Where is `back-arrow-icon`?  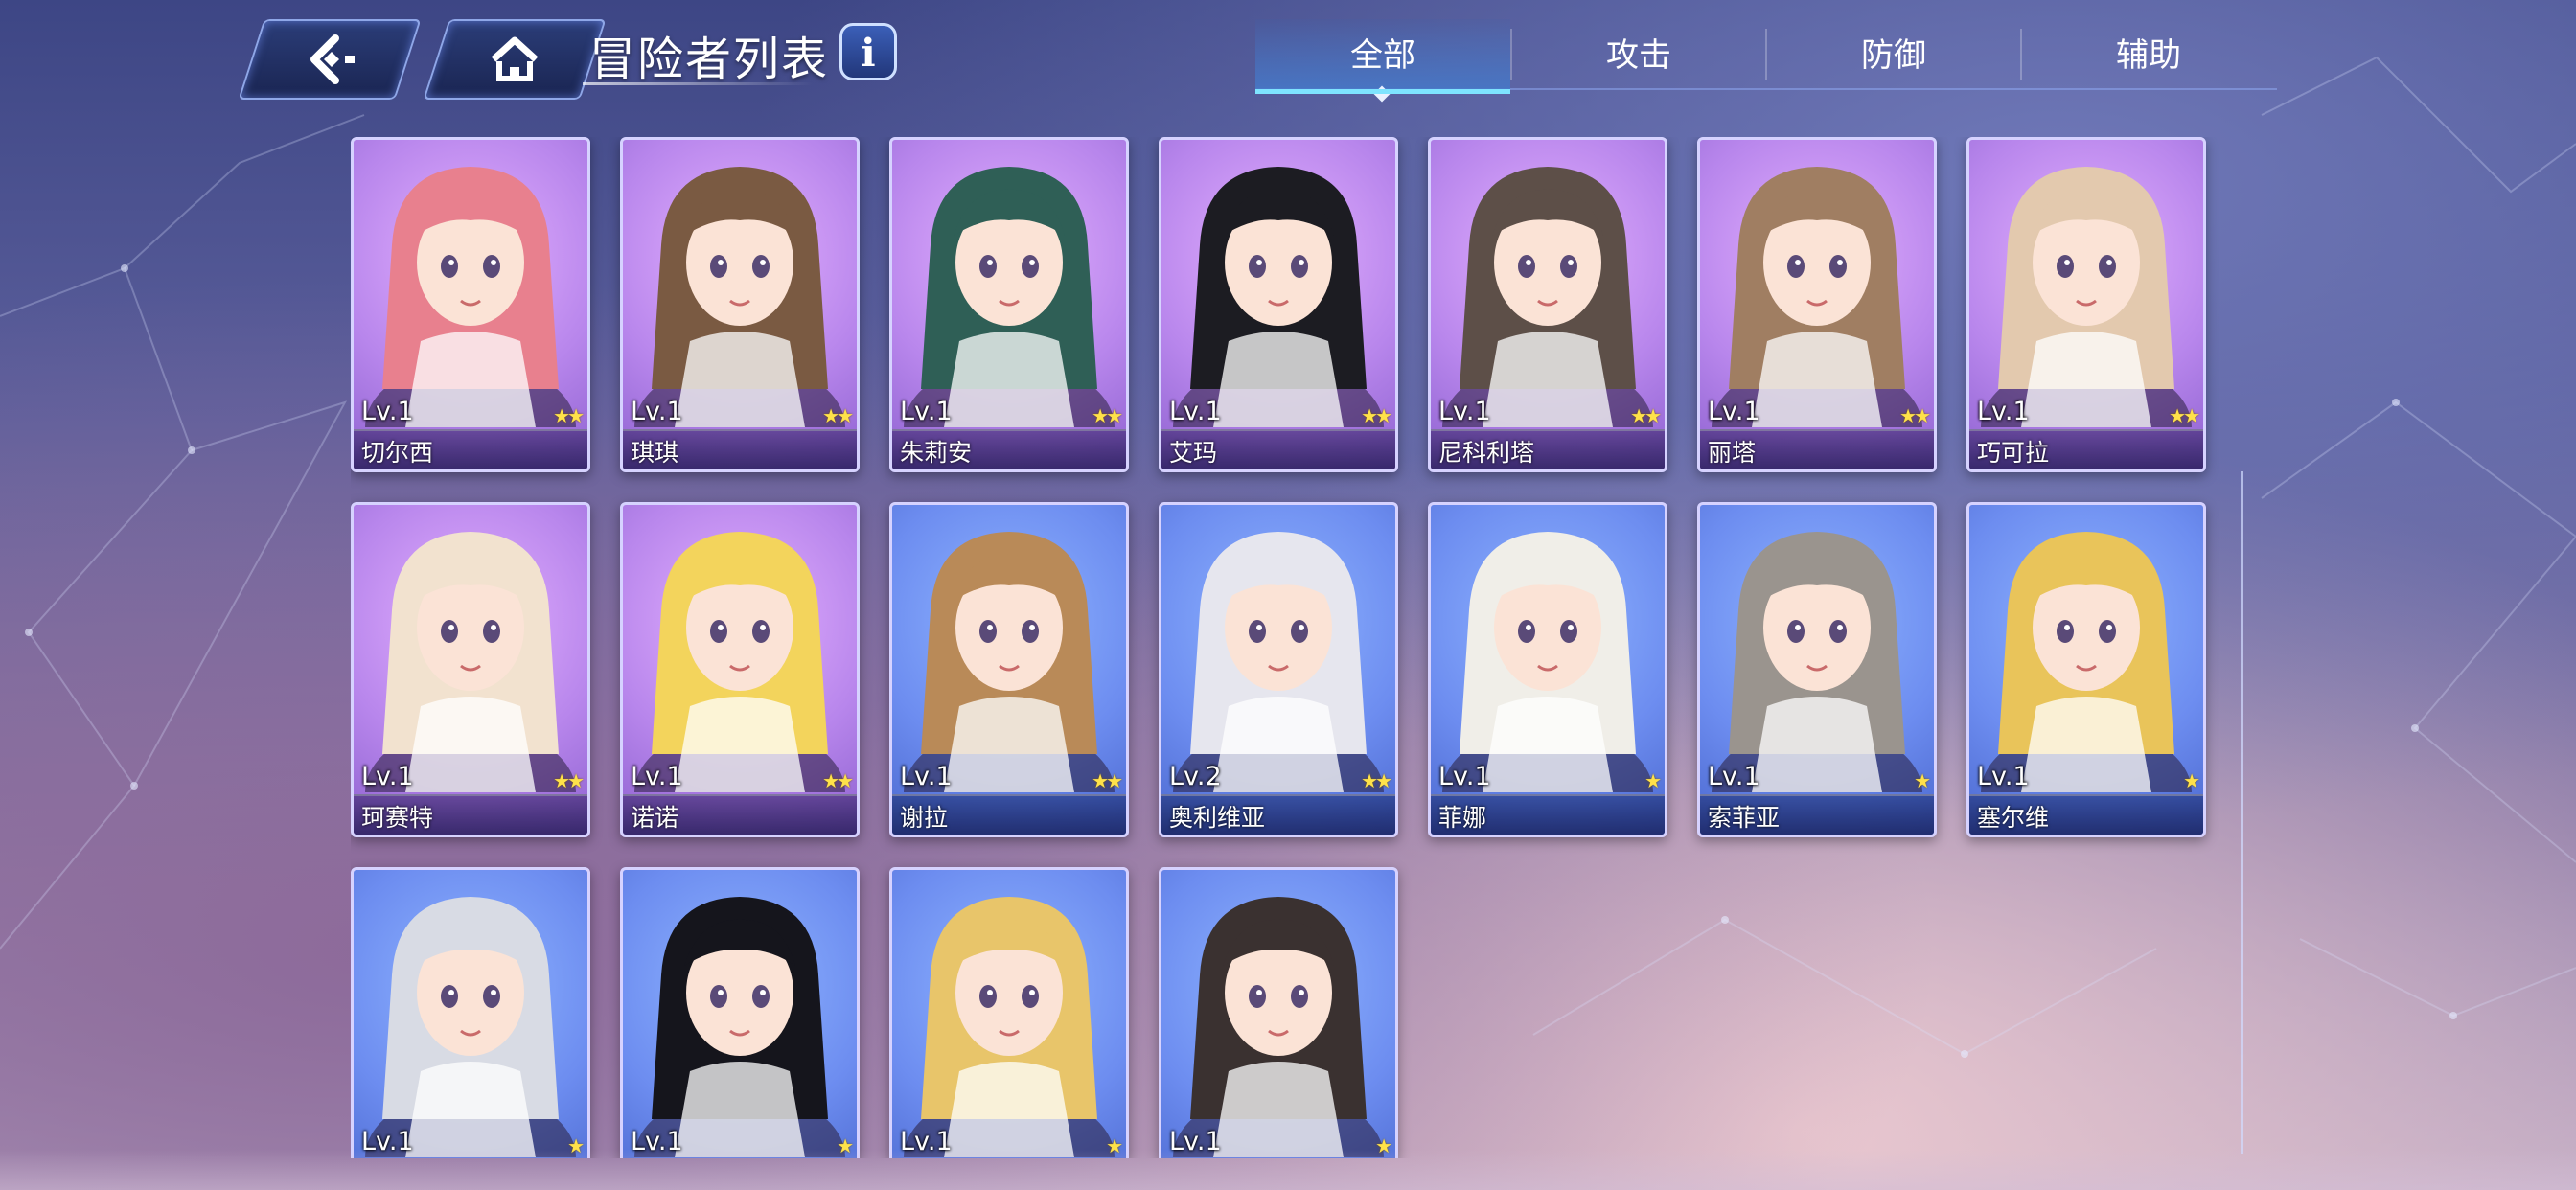
back-arrow-icon is located at coordinates (332, 59).